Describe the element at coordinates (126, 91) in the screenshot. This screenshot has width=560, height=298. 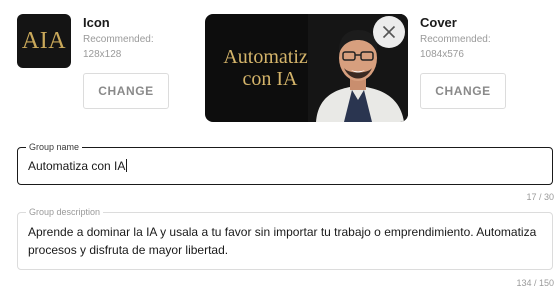
I see `change-icon-button: CHANGE` at that location.